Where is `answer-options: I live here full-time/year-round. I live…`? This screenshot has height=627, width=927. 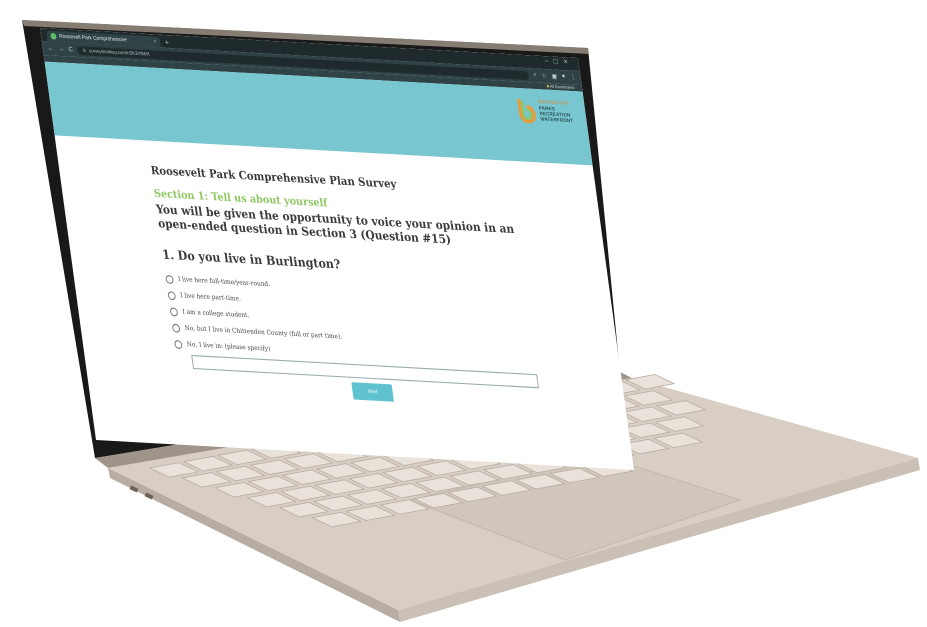
answer-options: I live here full-time/year-round. I live… is located at coordinates (394, 332).